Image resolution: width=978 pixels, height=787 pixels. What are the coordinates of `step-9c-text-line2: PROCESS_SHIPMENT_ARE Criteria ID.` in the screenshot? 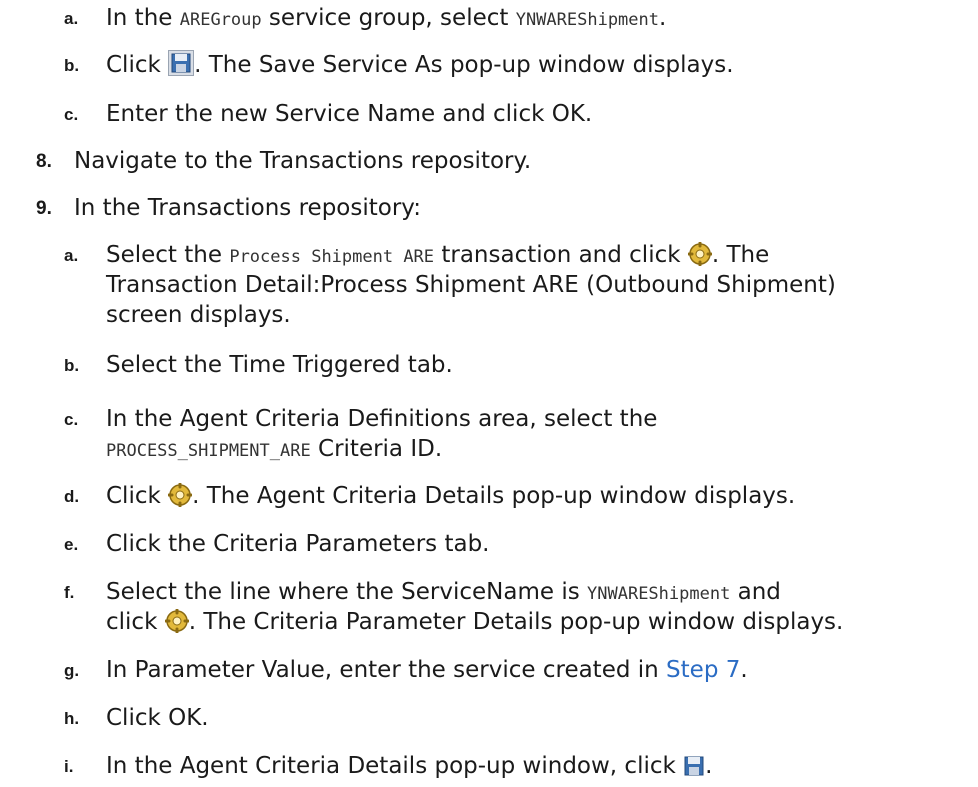 It's located at (274, 449).